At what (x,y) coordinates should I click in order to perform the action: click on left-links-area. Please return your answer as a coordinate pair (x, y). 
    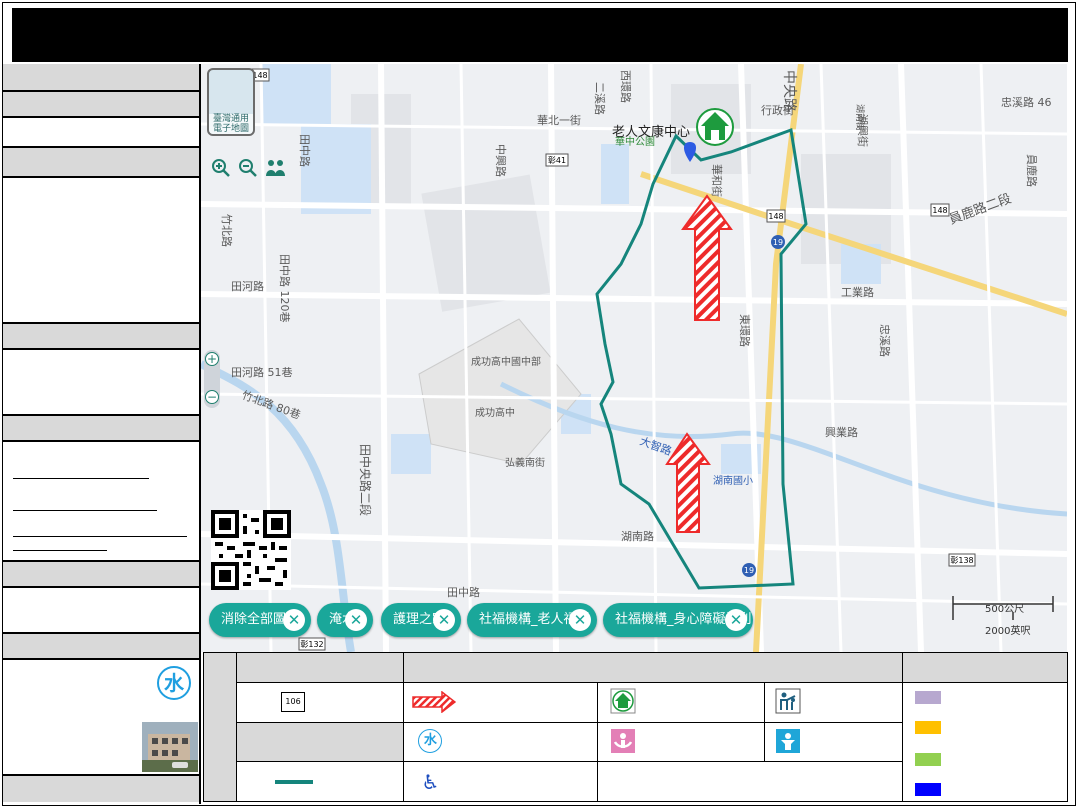
    Looking at the image, I should click on (101, 502).